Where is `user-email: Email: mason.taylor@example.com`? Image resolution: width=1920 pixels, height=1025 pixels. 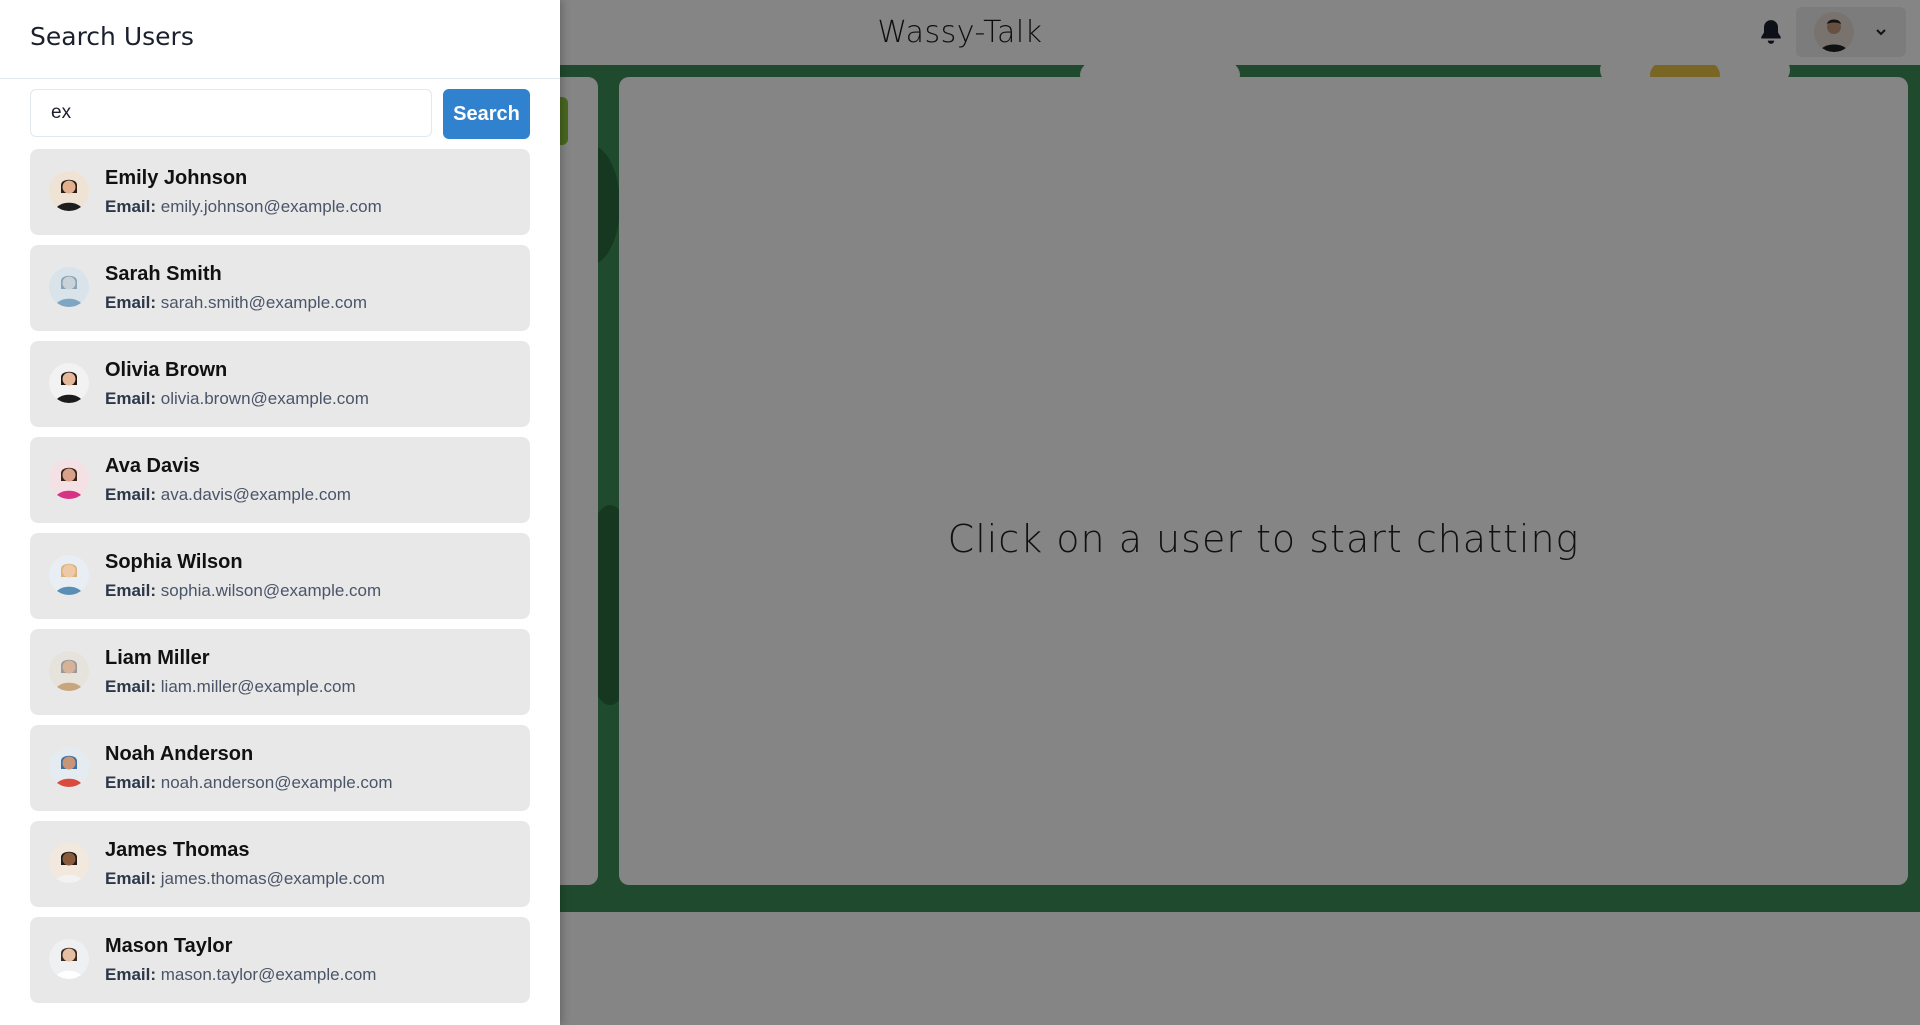
user-email: Email: mason.taylor@example.com is located at coordinates (240, 975).